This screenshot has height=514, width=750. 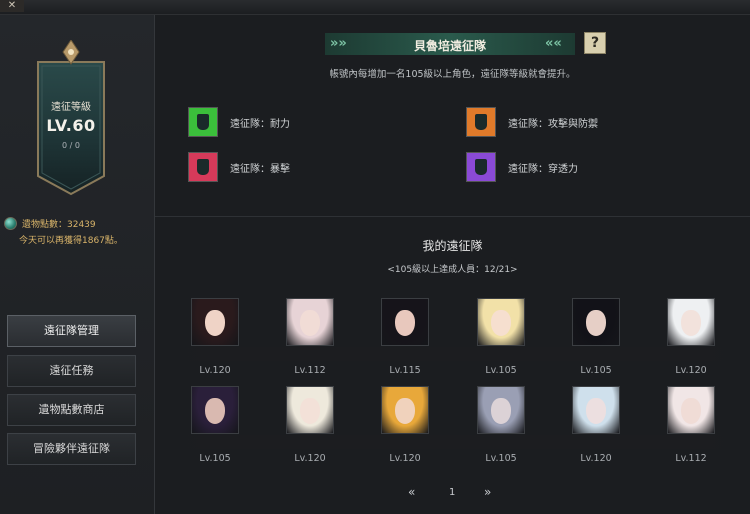 What do you see at coordinates (260, 124) in the screenshot?
I see `stat-label: 遠征隊：耐力` at bounding box center [260, 124].